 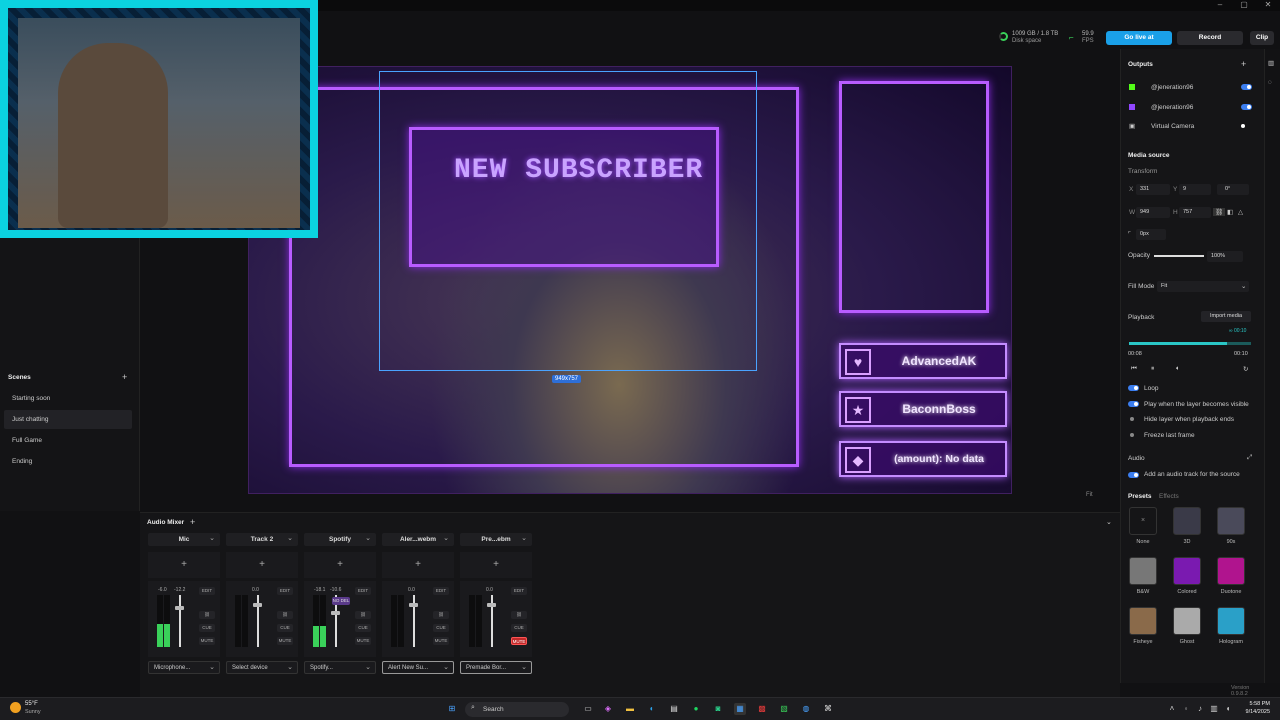 I want to click on app-icon-misc: ⌘, so click(x=828, y=709).